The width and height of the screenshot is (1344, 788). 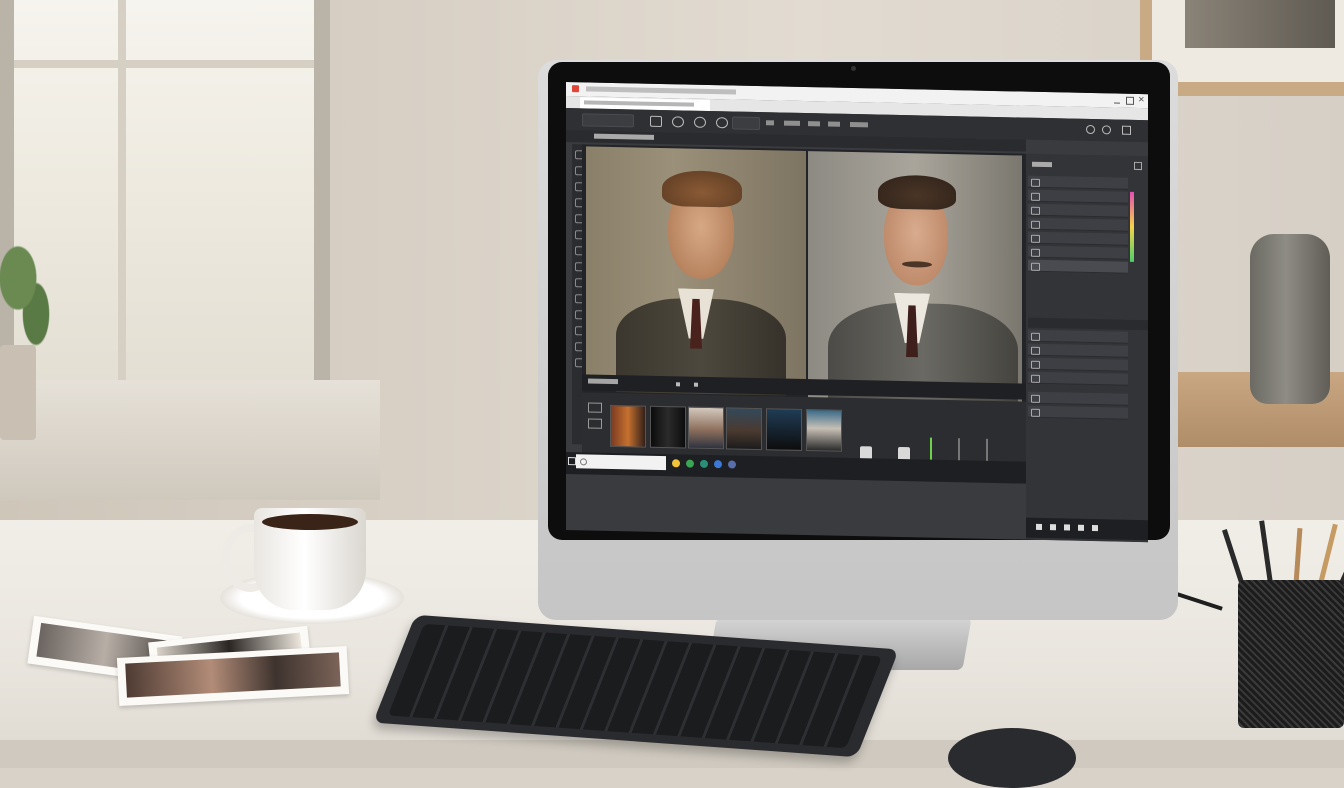 What do you see at coordinates (164, 64) in the screenshot?
I see `window-mullion-horizontal` at bounding box center [164, 64].